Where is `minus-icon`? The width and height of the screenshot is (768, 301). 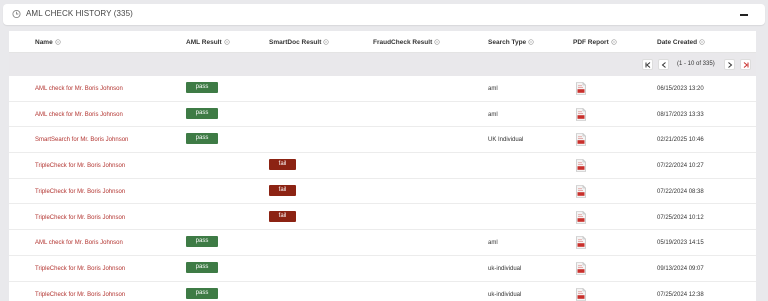 minus-icon is located at coordinates (744, 15).